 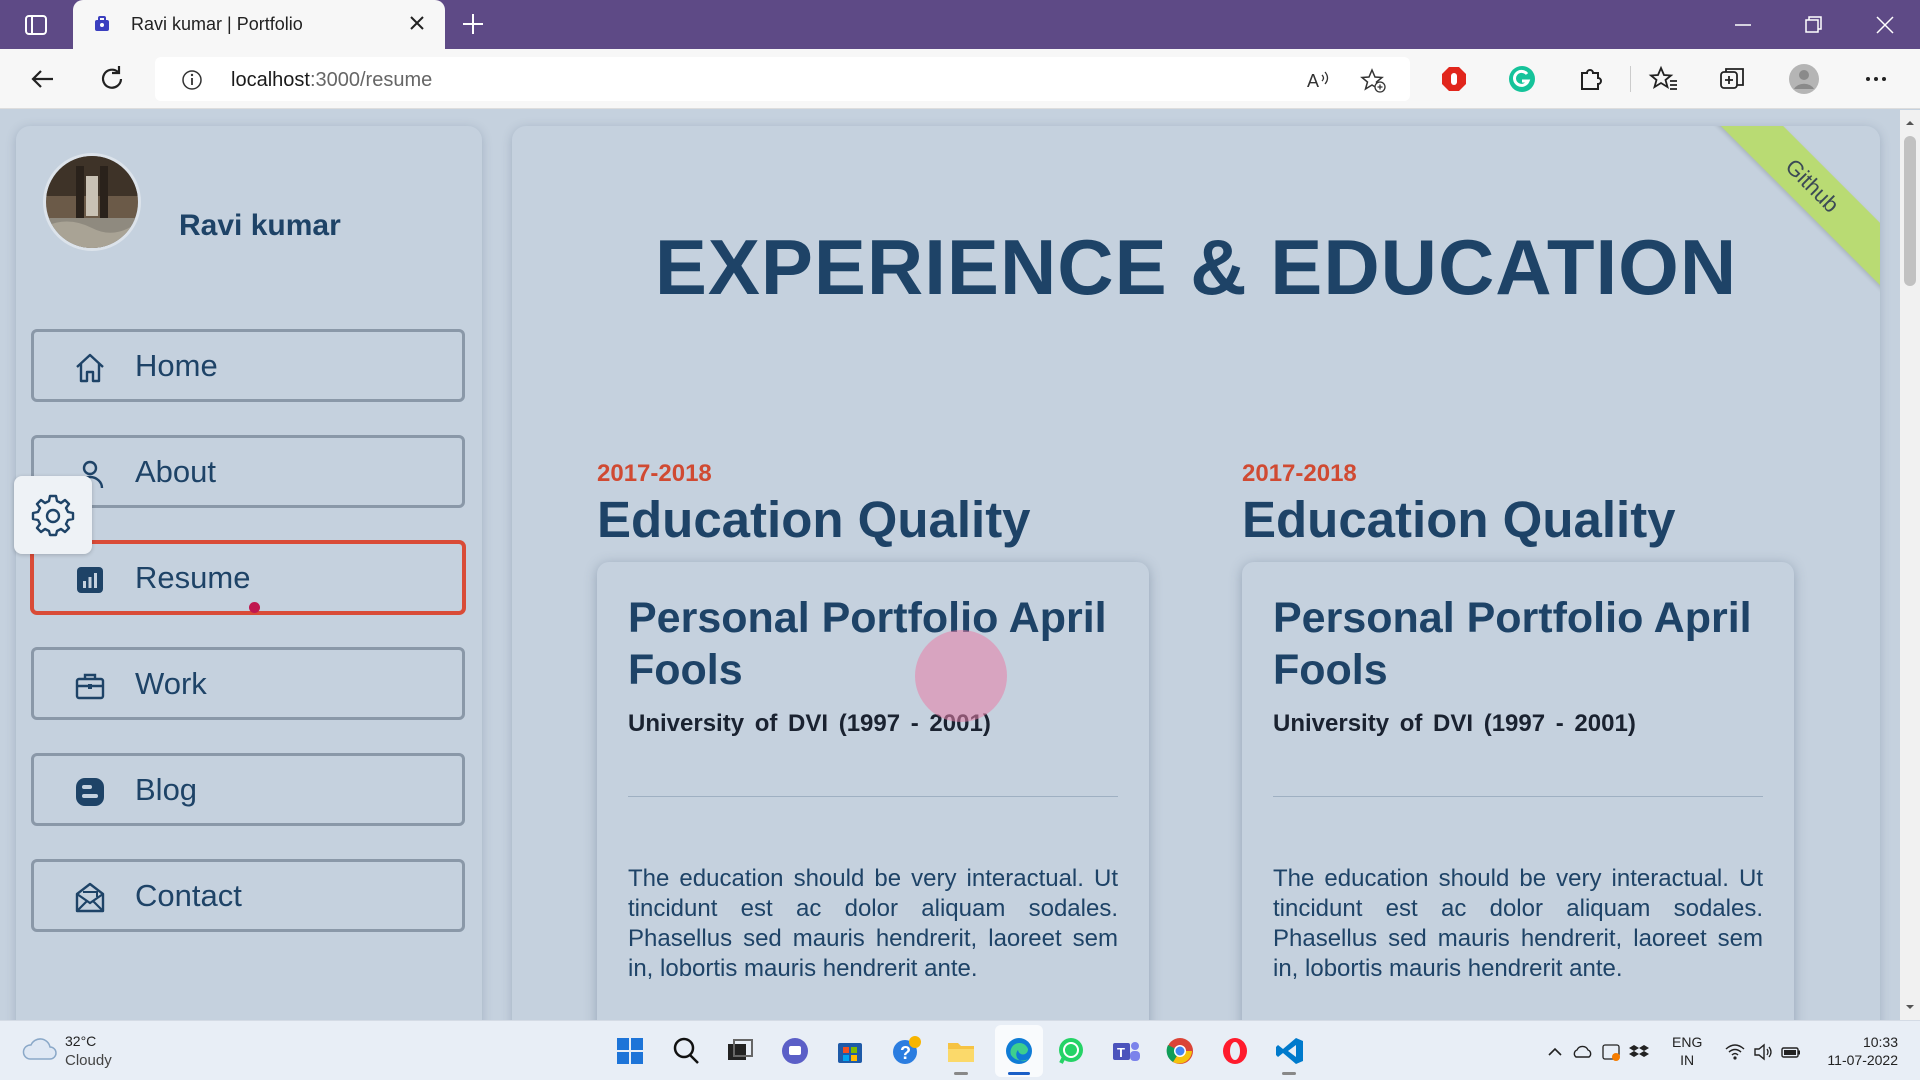 What do you see at coordinates (193, 577) in the screenshot?
I see `nav-label: Resume` at bounding box center [193, 577].